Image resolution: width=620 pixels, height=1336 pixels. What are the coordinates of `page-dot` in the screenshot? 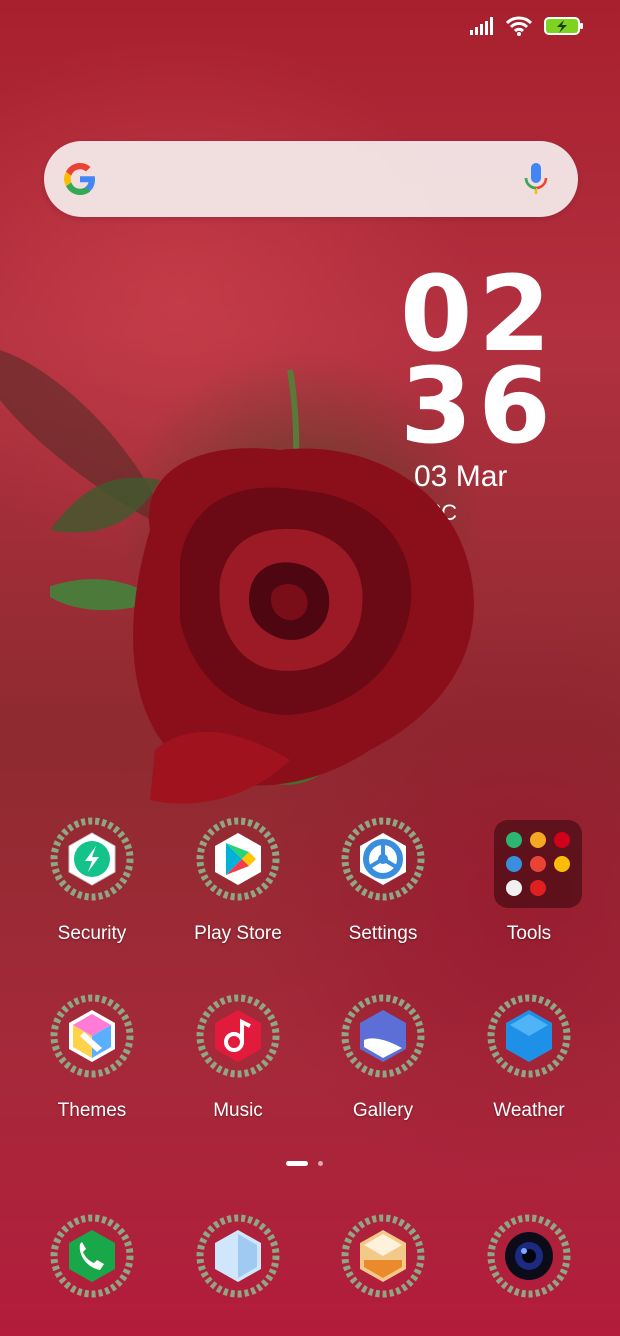 It's located at (320, 1163).